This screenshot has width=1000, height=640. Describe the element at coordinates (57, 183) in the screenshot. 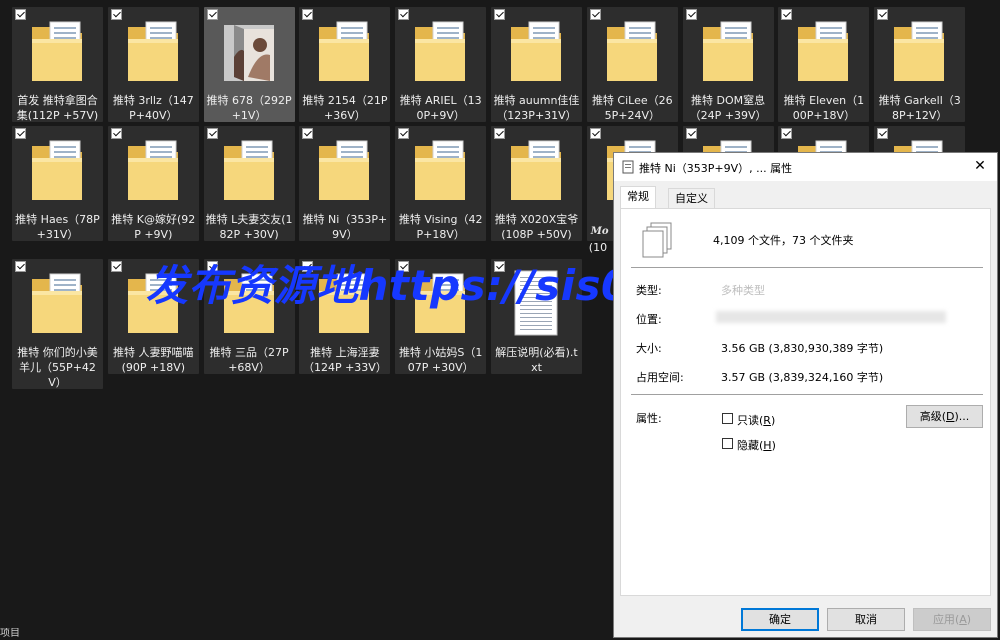

I see `folder-item: 推特 Haes（78P+31V）` at that location.